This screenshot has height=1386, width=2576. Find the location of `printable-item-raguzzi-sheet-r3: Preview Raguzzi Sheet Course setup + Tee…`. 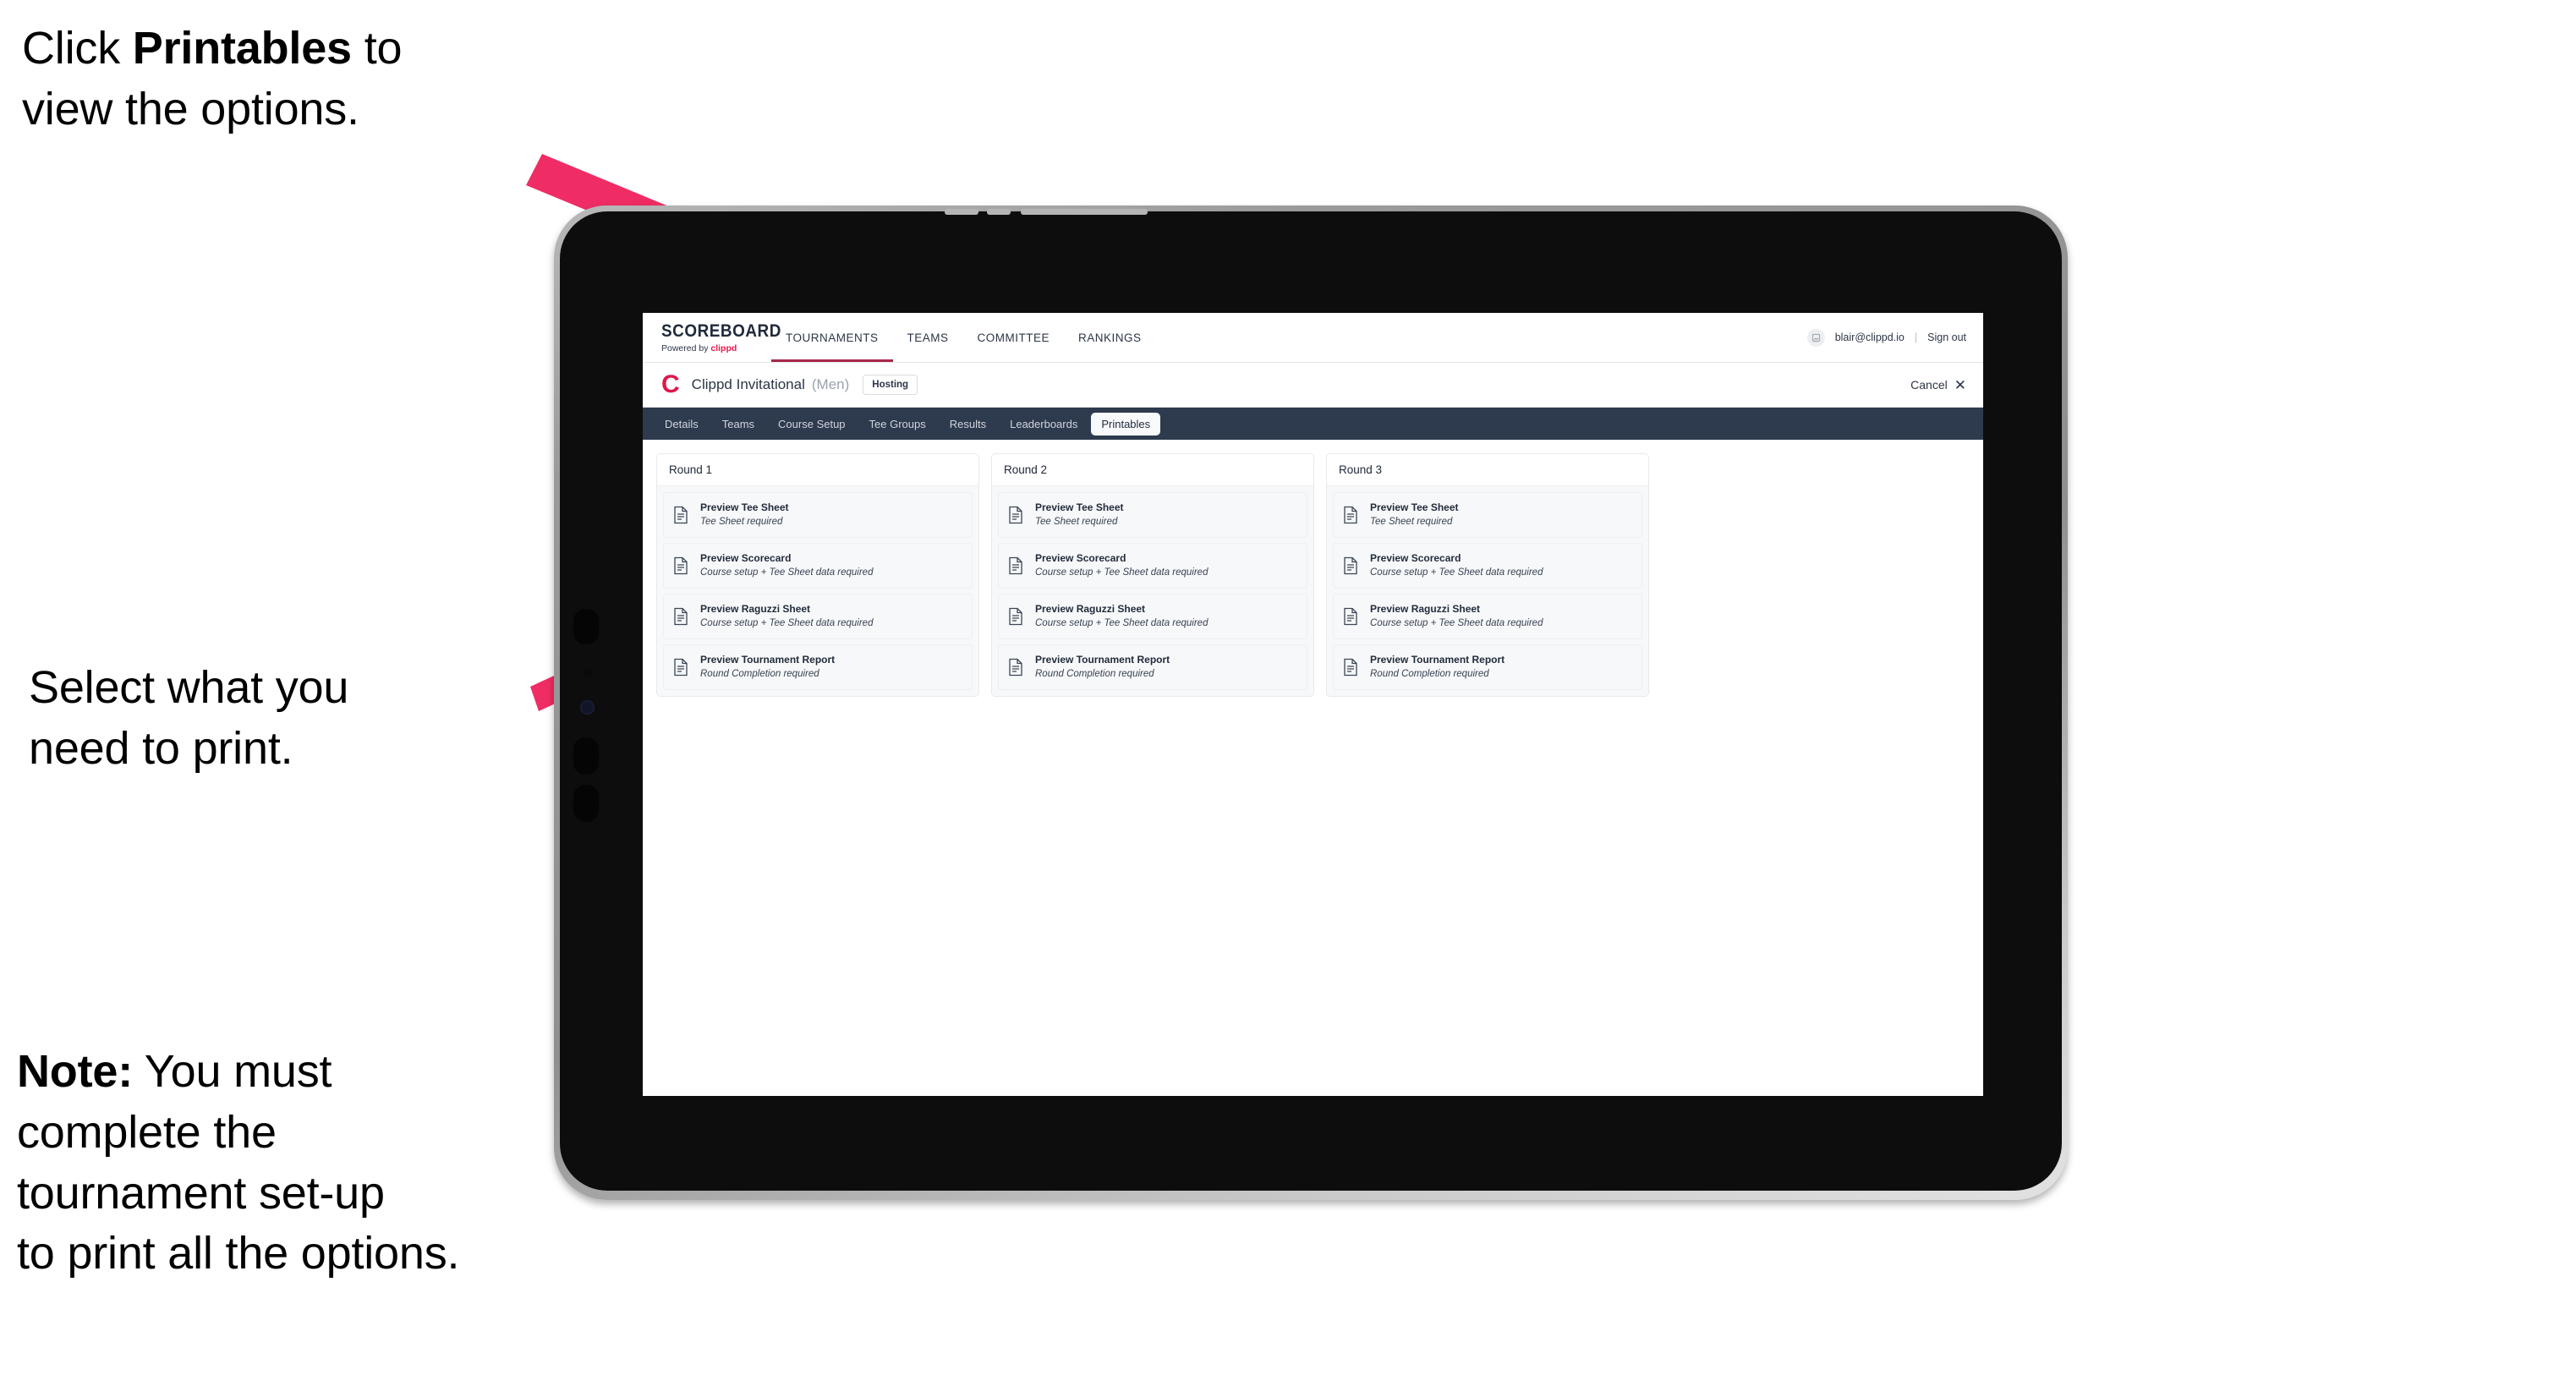

printable-item-raguzzi-sheet-r3: Preview Raguzzi Sheet Course setup + Tee… is located at coordinates (1487, 617).